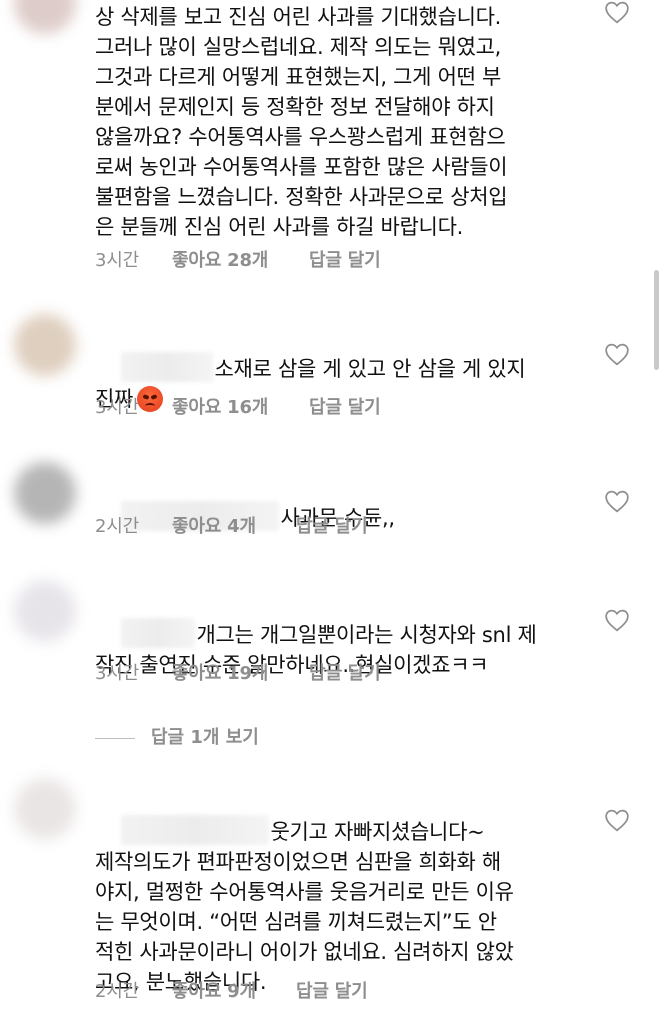 This screenshot has height=1027, width=666. Describe the element at coordinates (240, 406) in the screenshot. I see `likes-count: 좋아요 16개` at that location.